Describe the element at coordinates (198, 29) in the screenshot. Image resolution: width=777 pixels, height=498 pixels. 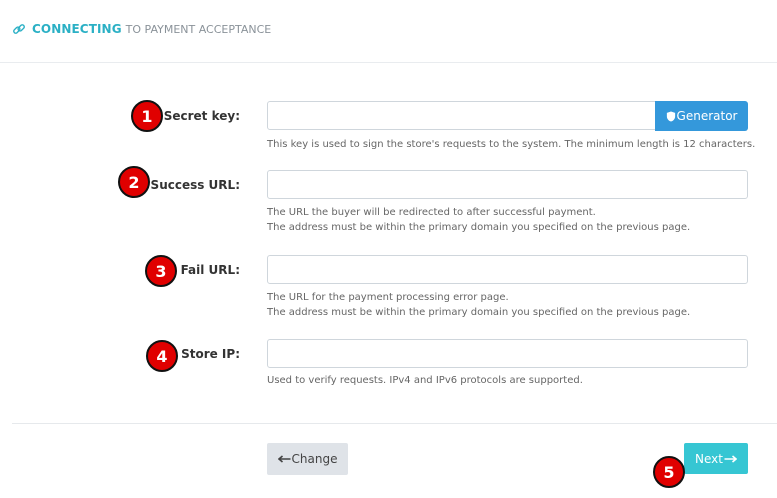
I see `page-subtitle: TO PAYMENT ACCEPTANCE` at that location.